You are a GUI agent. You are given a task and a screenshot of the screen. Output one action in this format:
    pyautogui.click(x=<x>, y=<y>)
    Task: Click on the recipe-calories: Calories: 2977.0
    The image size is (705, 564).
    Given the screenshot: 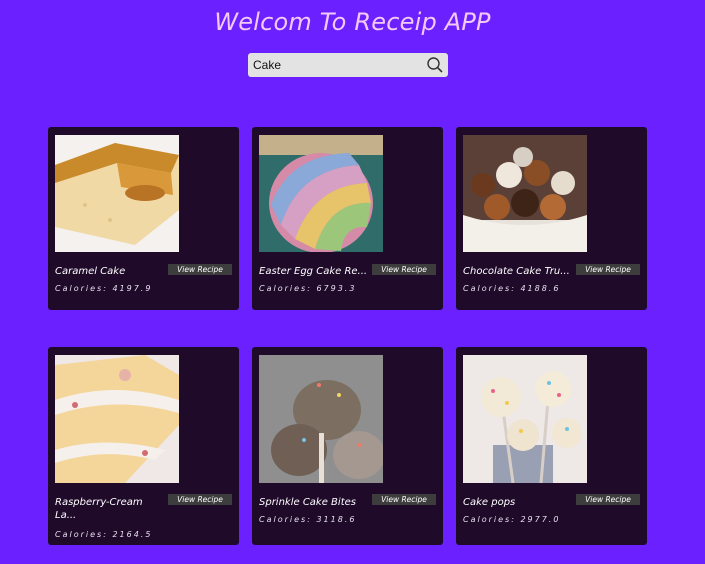 What is the action you would take?
    pyautogui.click(x=512, y=519)
    